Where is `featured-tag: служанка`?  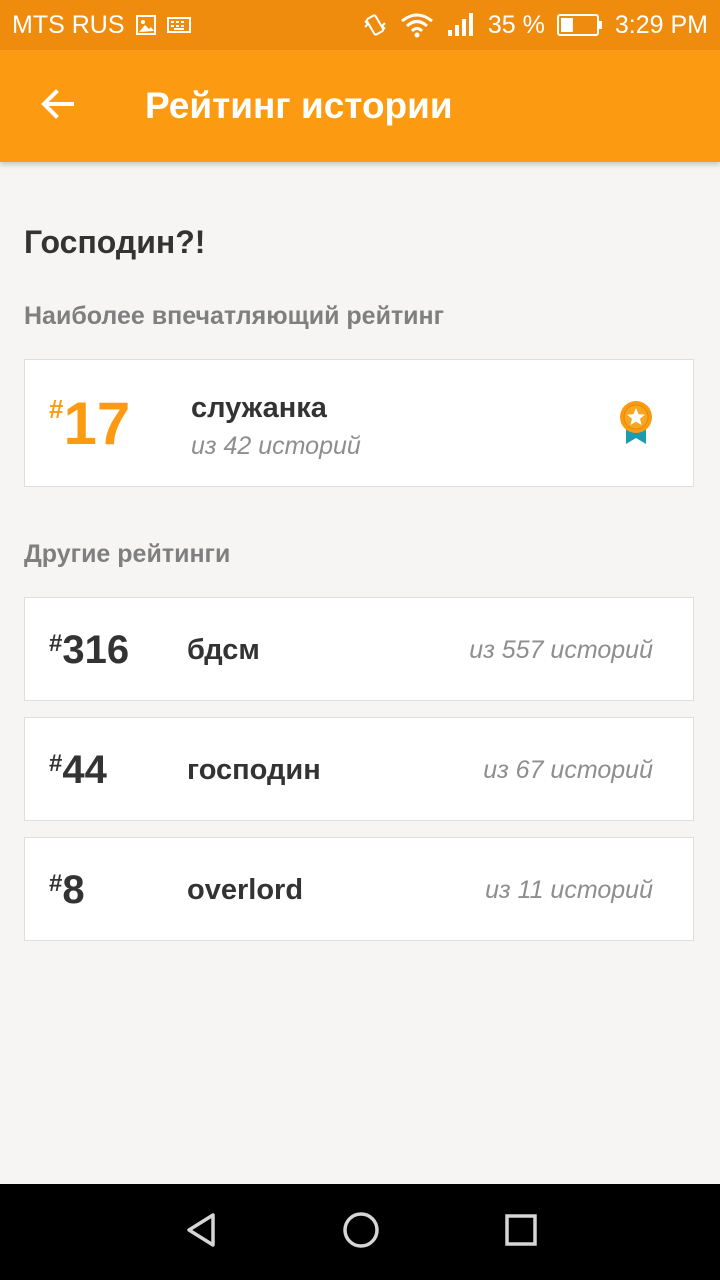 featured-tag: служанка is located at coordinates (259, 408).